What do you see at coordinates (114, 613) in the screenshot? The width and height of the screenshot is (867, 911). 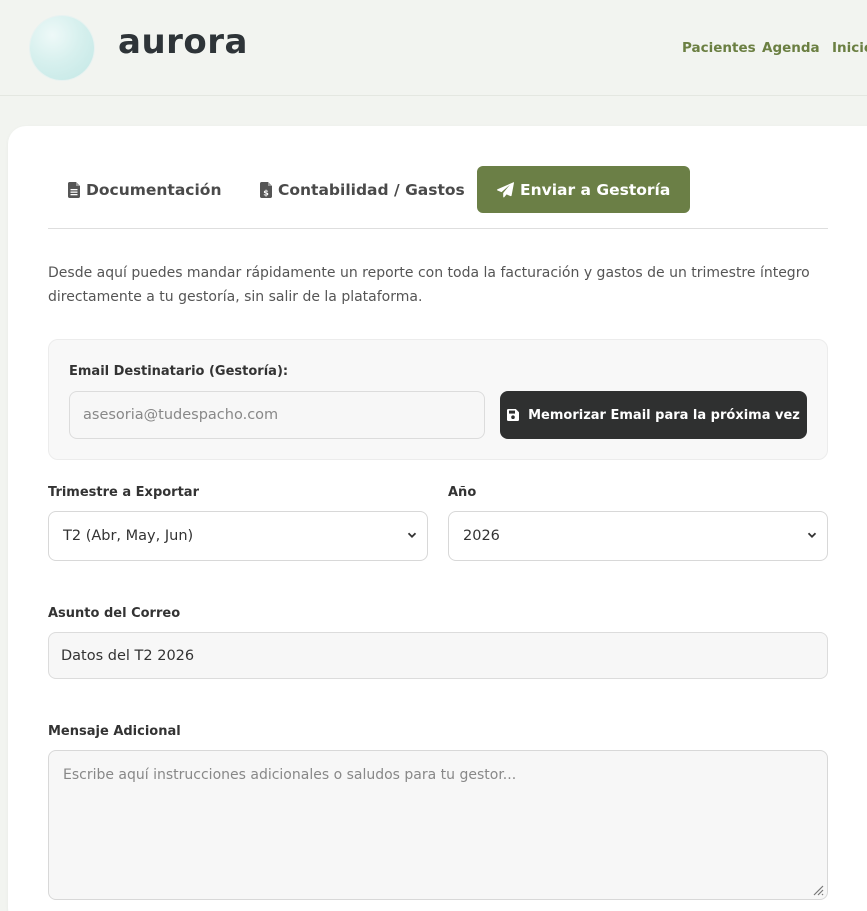 I see `subject-label: Asunto del Correo` at bounding box center [114, 613].